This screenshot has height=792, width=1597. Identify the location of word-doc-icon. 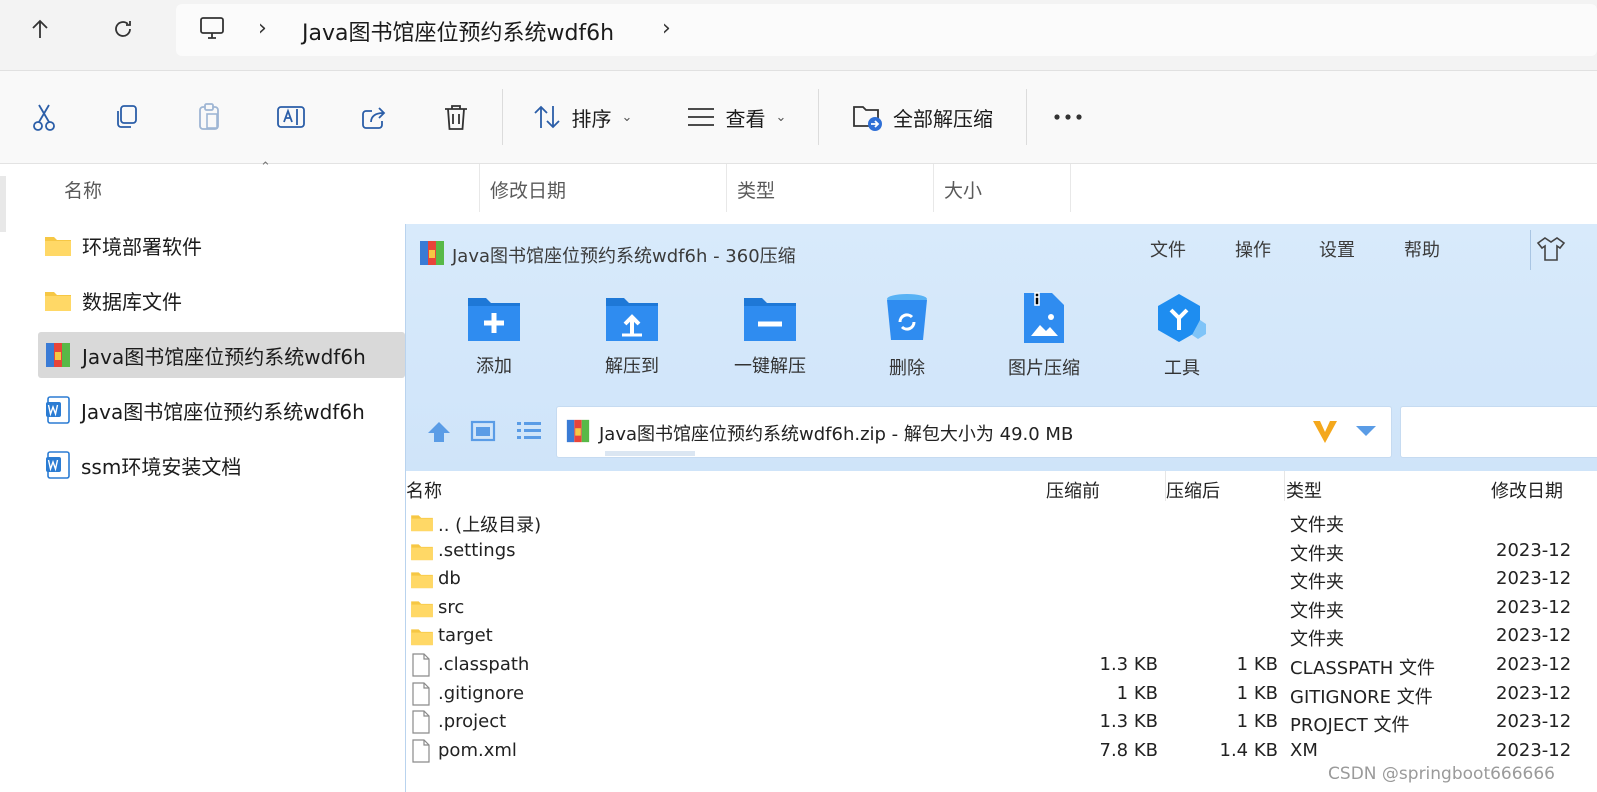
(58, 465).